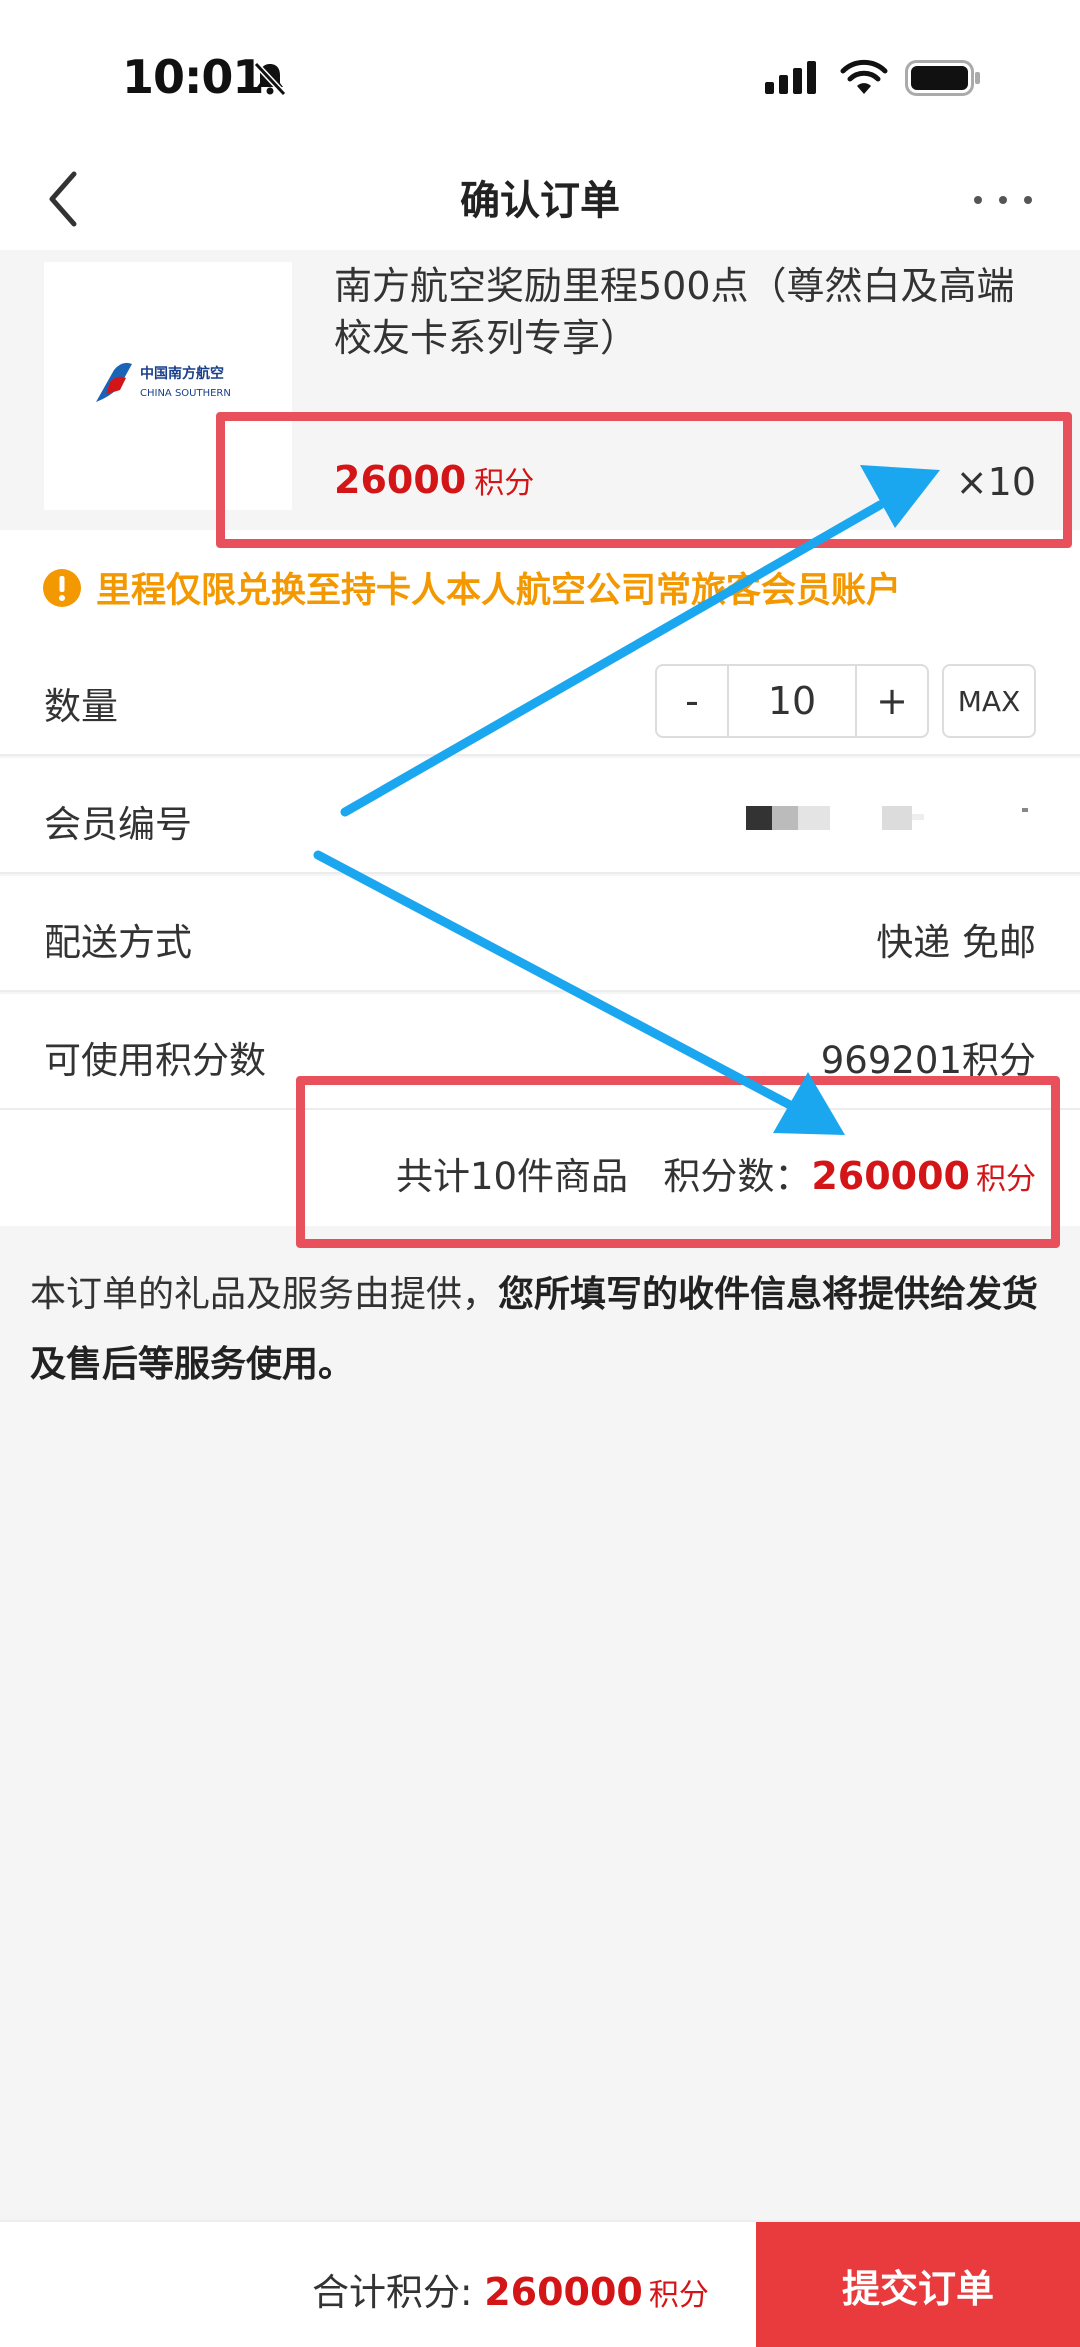  I want to click on member-row: 会员编号, so click(540, 816).